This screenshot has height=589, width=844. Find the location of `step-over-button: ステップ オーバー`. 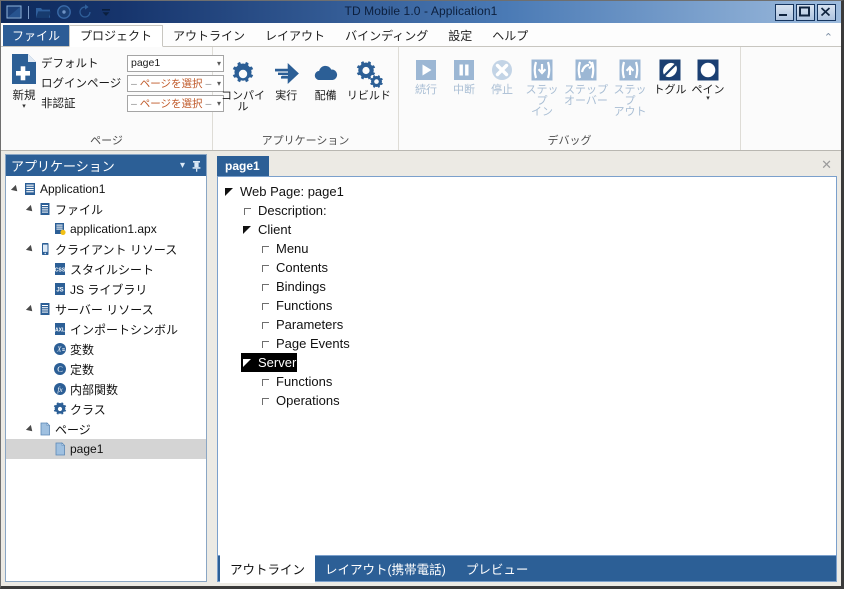

step-over-button: ステップ オーバー is located at coordinates (586, 80).